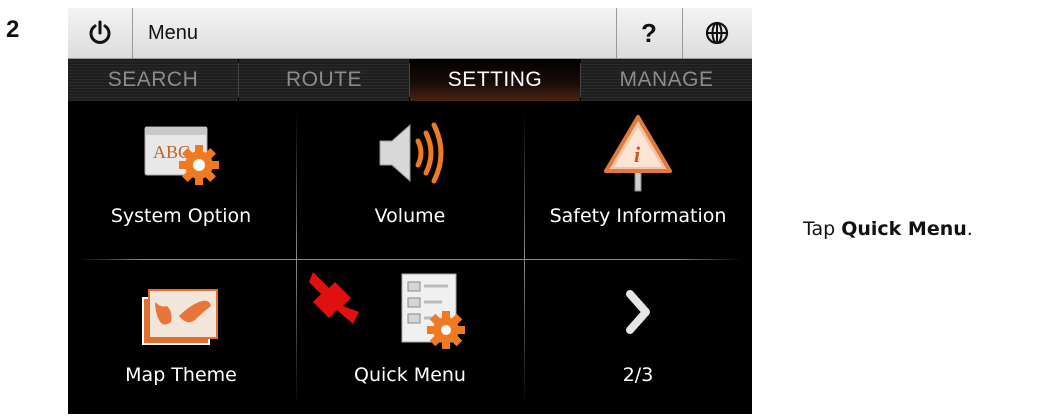  Describe the element at coordinates (324, 80) in the screenshot. I see `tab-route: ROUTE` at that location.